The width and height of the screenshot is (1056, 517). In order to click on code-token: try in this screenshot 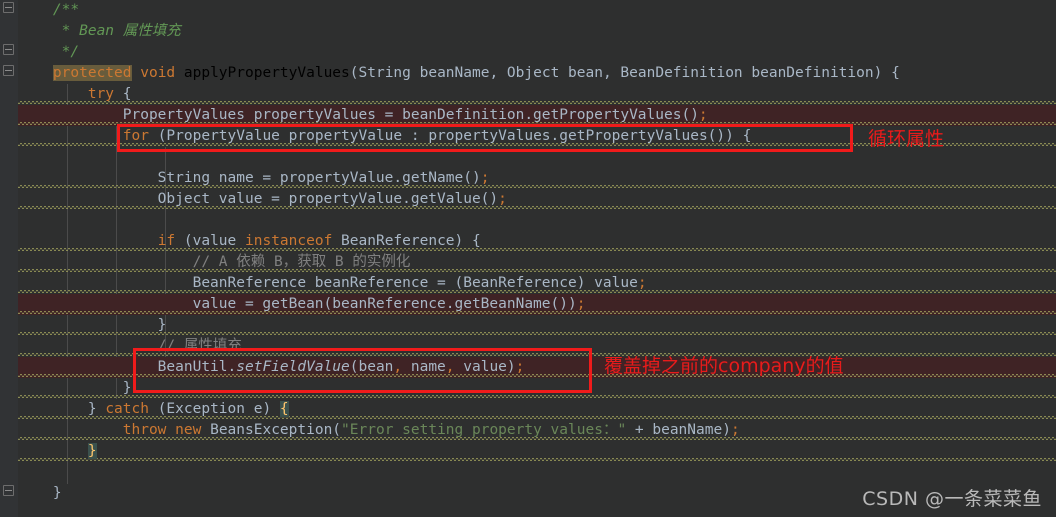, I will do `click(101, 94)`.